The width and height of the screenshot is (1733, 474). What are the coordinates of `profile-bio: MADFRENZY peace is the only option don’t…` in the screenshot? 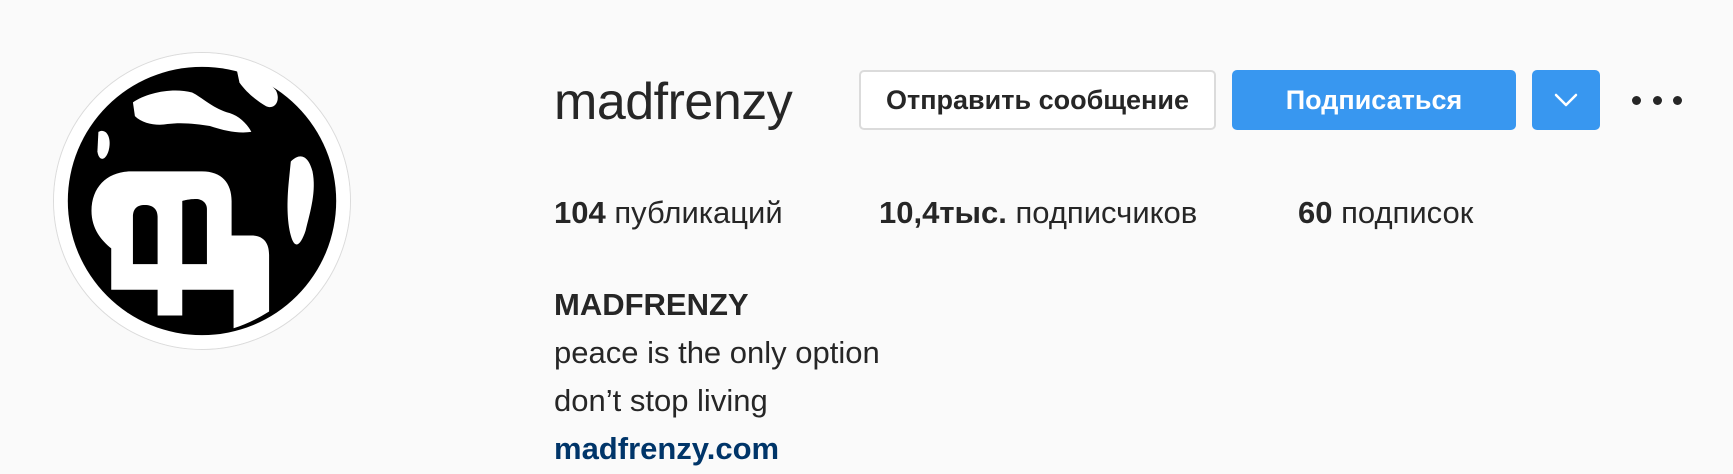 It's located at (717, 377).